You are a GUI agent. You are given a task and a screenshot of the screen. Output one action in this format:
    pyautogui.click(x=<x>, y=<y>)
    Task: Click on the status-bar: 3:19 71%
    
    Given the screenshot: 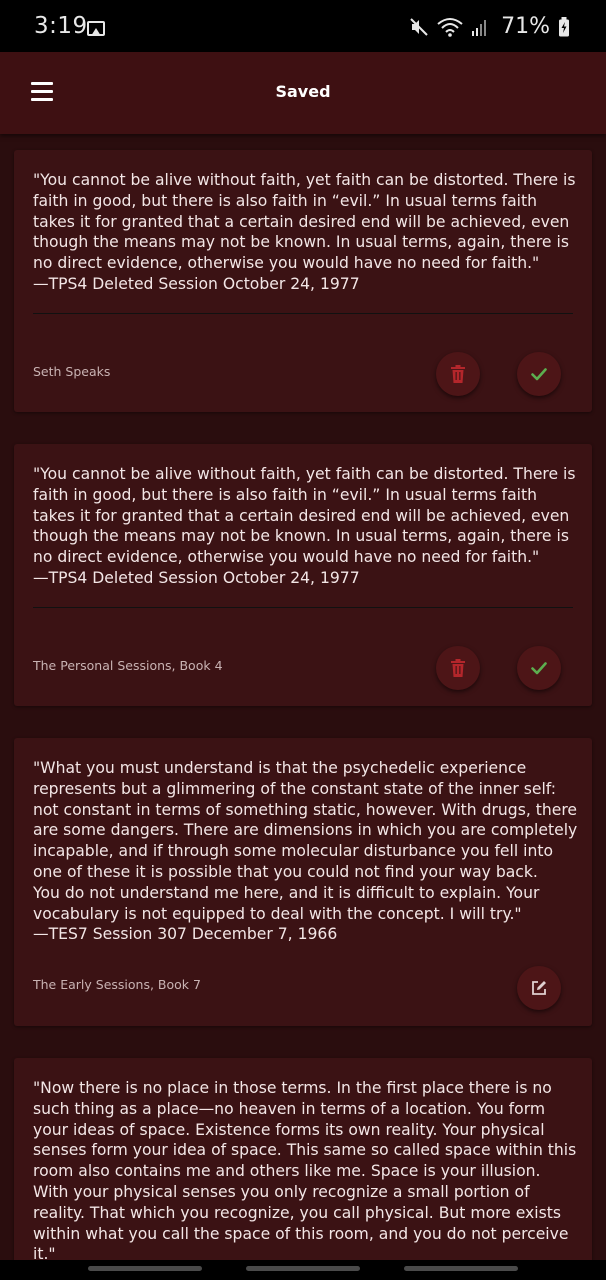 What is the action you would take?
    pyautogui.click(x=303, y=26)
    